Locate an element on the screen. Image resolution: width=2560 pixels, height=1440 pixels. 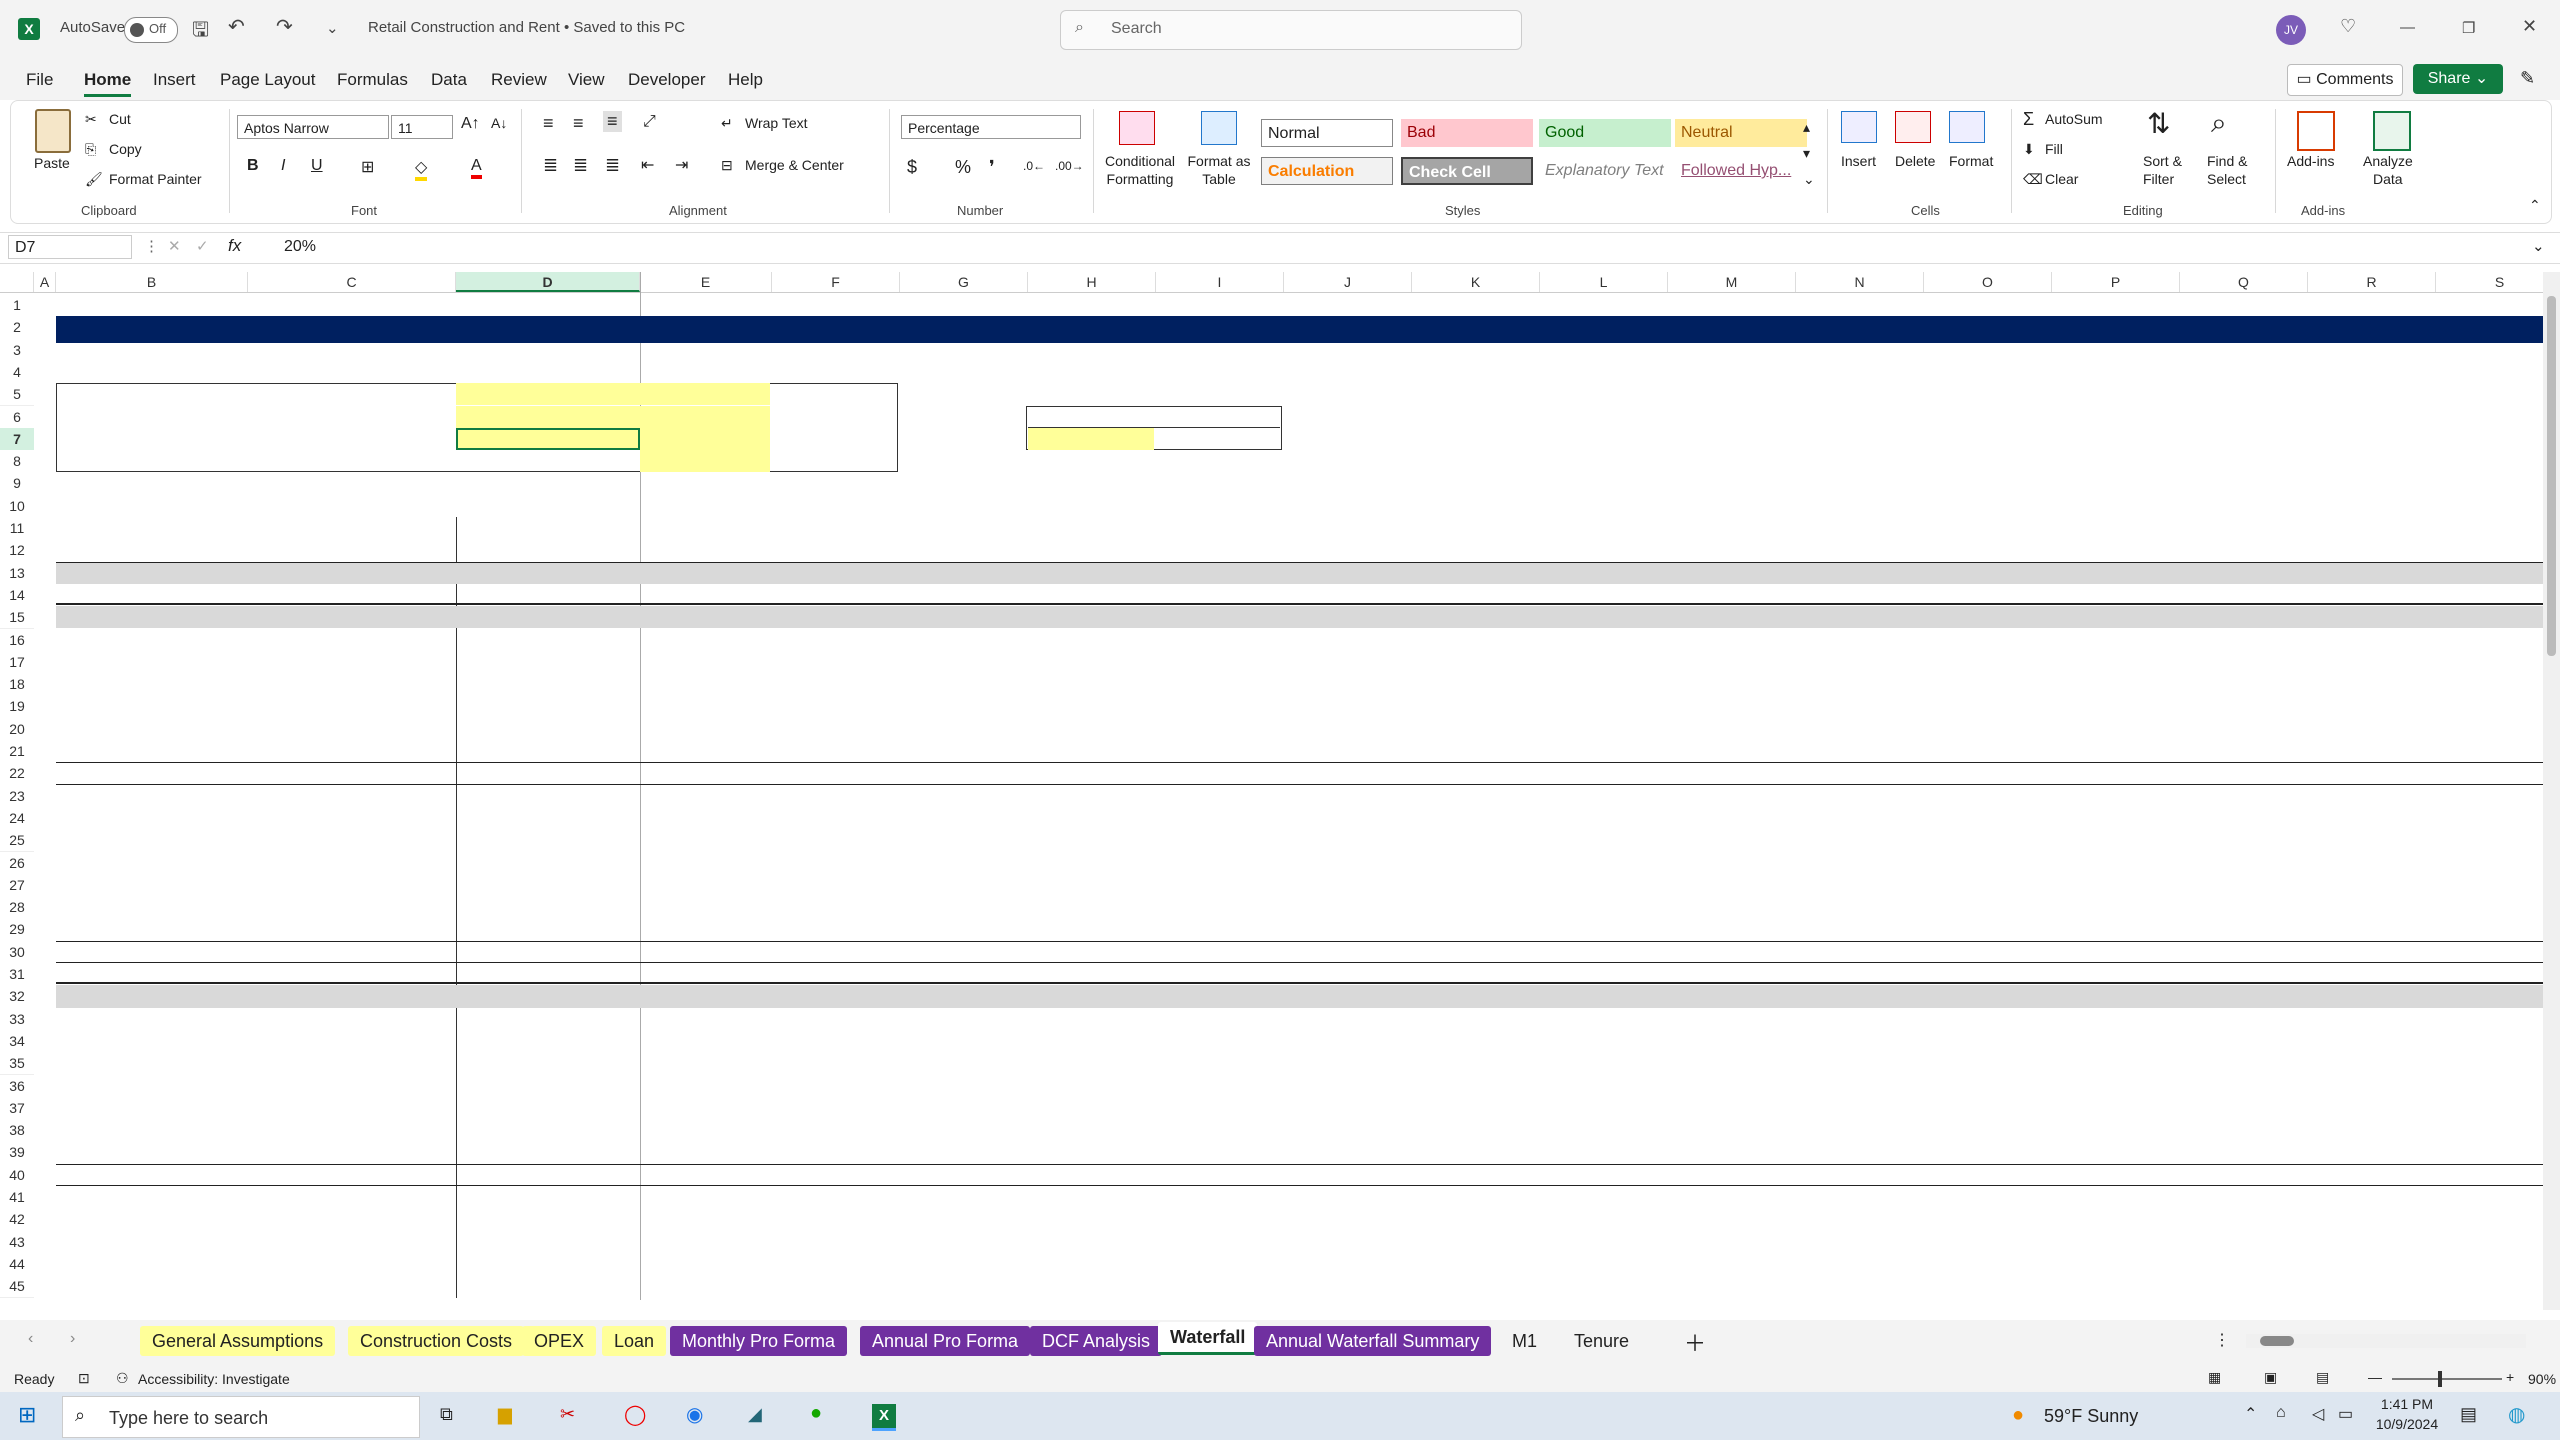
minimize-icon: — is located at coordinates (2407, 27).